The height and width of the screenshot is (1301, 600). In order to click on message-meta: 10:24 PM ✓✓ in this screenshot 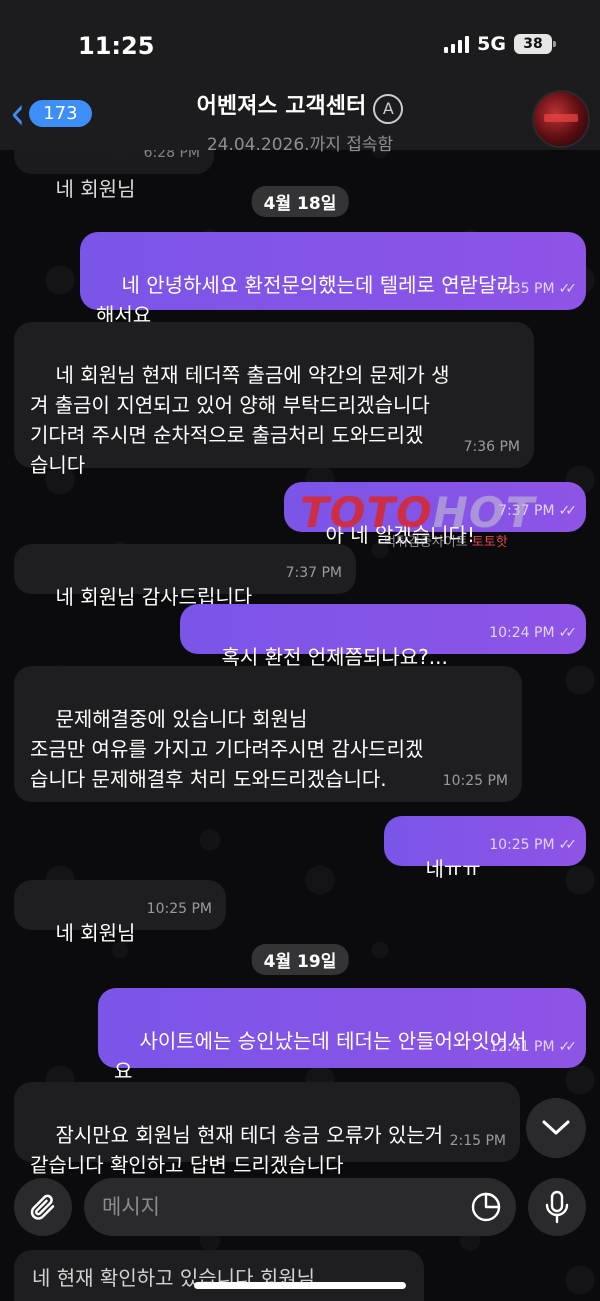, I will do `click(533, 633)`.